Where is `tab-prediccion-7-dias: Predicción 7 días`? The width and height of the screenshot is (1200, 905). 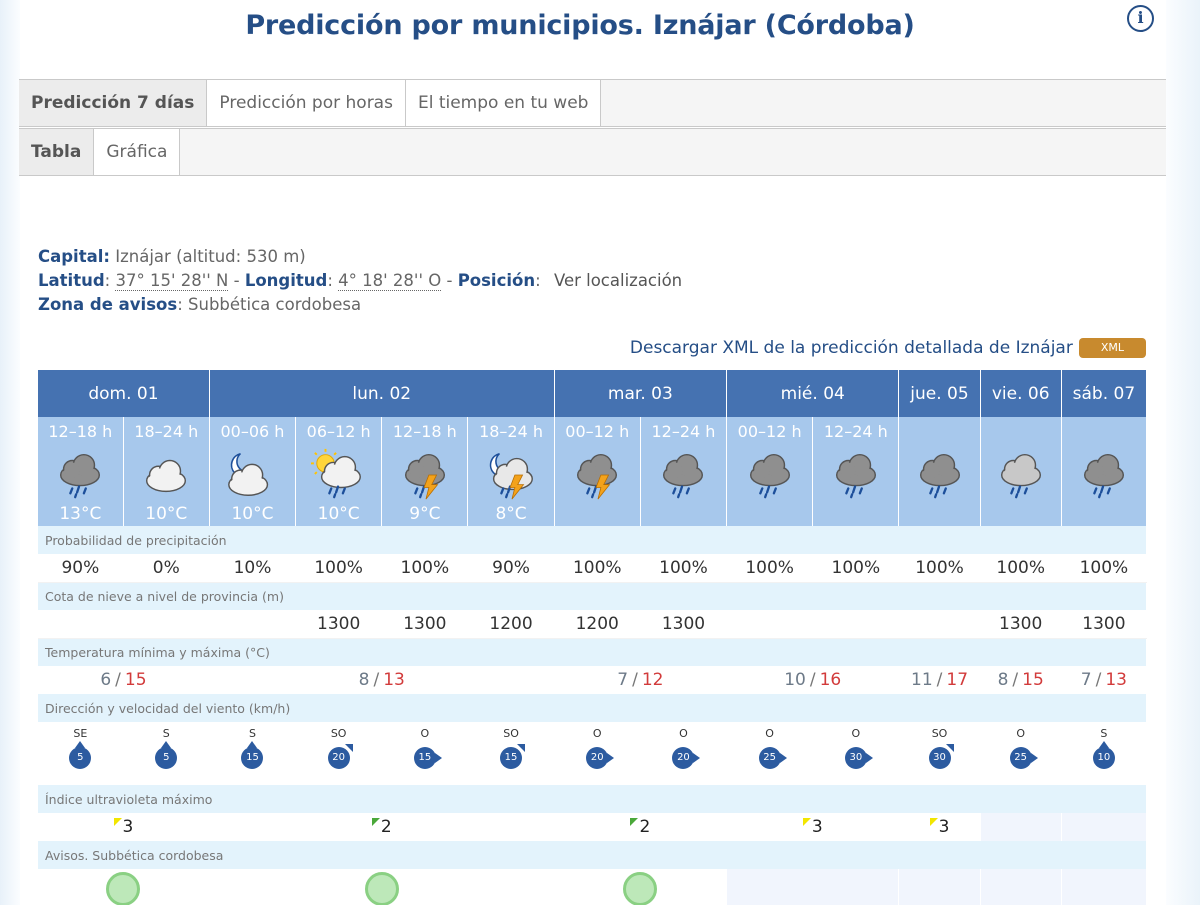 tab-prediccion-7-dias: Predicción 7 días is located at coordinates (113, 103).